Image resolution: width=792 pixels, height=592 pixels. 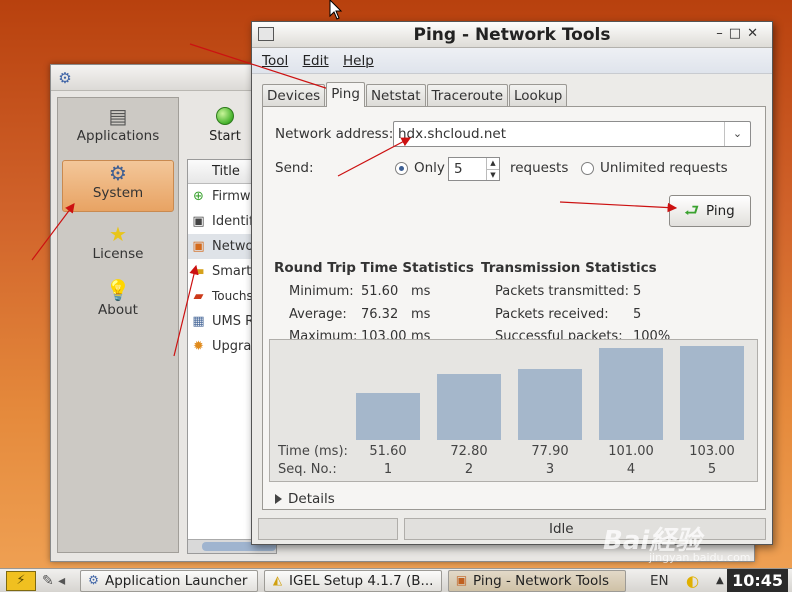 I want to click on maximize-icon: □, so click(x=738, y=33).